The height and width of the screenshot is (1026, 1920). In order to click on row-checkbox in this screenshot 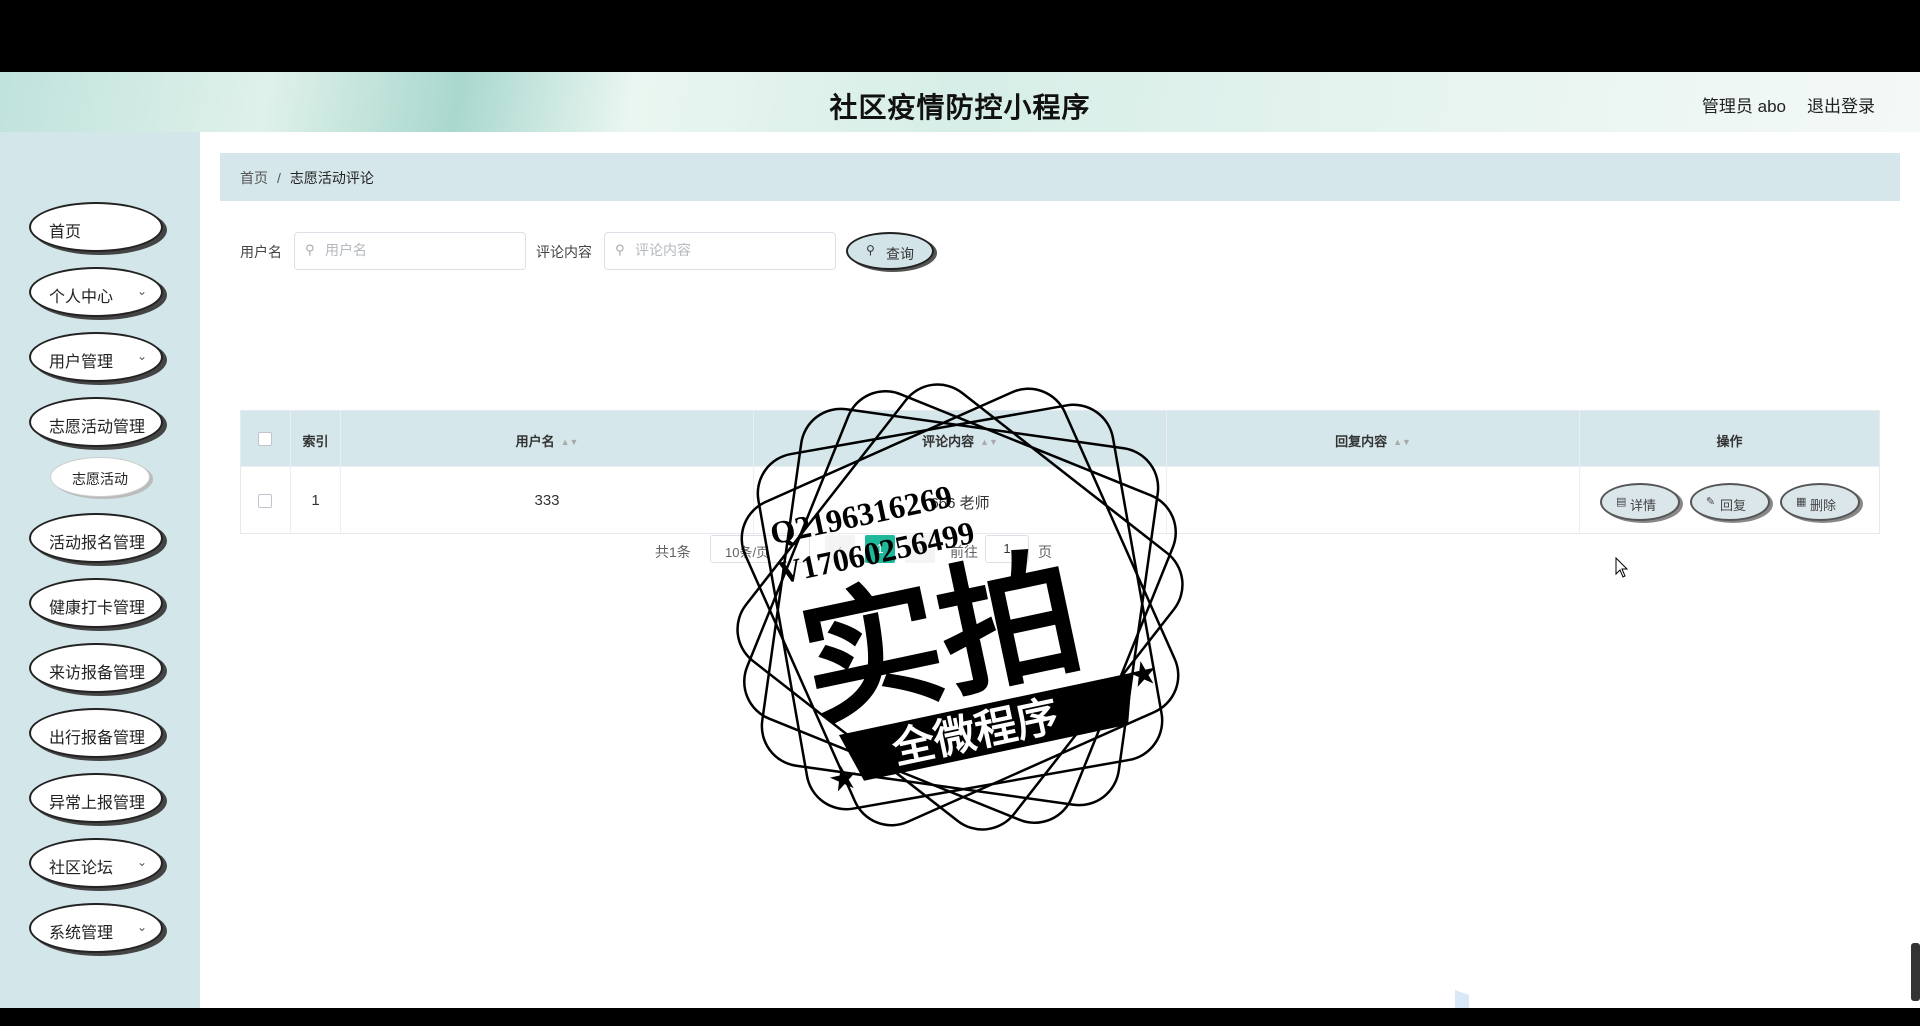, I will do `click(265, 501)`.